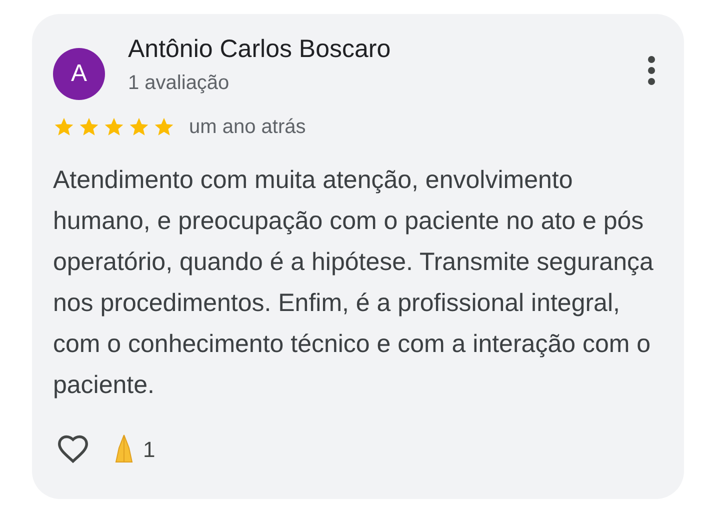  Describe the element at coordinates (149, 450) in the screenshot. I see `reaction-count: 1` at that location.